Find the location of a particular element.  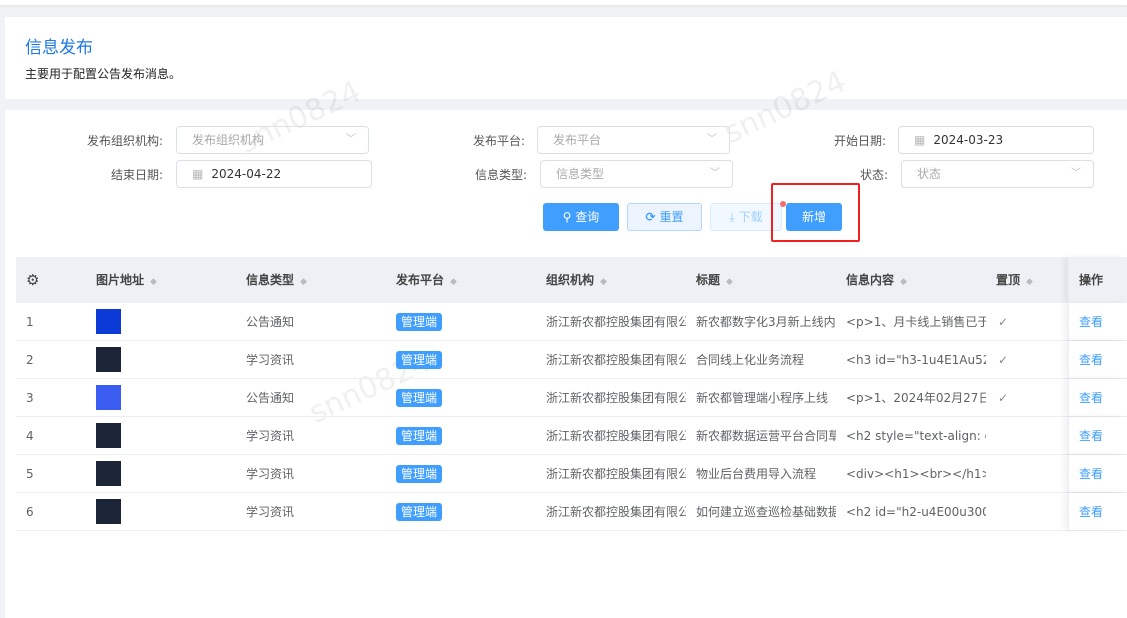

end-date-label: 结束日期: is located at coordinates (136, 175).